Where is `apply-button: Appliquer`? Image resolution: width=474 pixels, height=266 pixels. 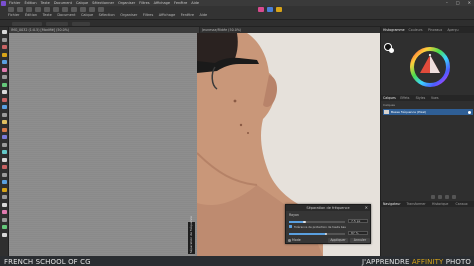 apply-button: Appliquer is located at coordinates (338, 240).